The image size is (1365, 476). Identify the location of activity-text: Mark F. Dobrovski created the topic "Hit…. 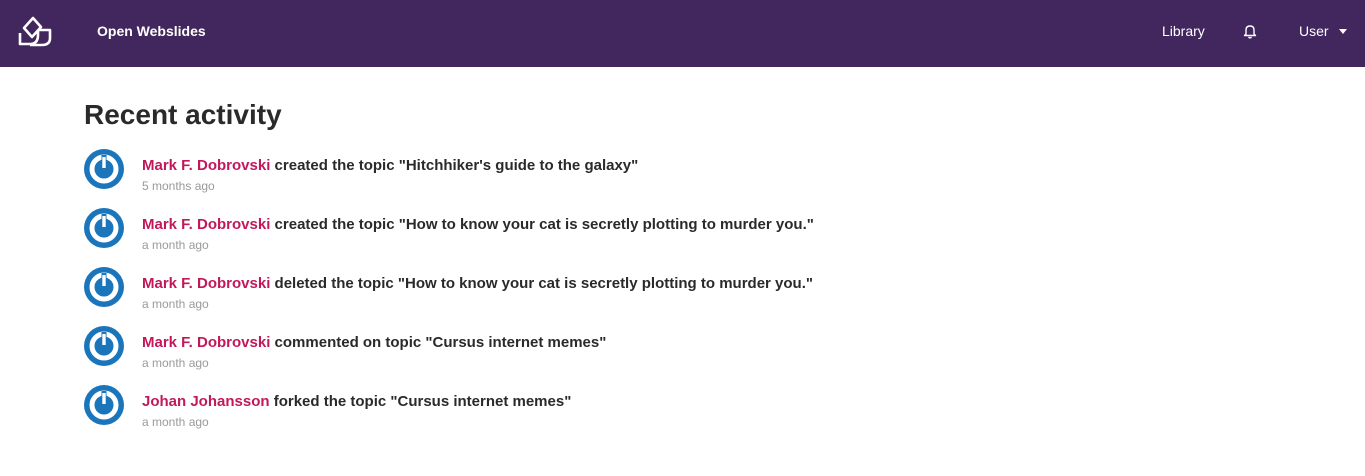
(390, 166).